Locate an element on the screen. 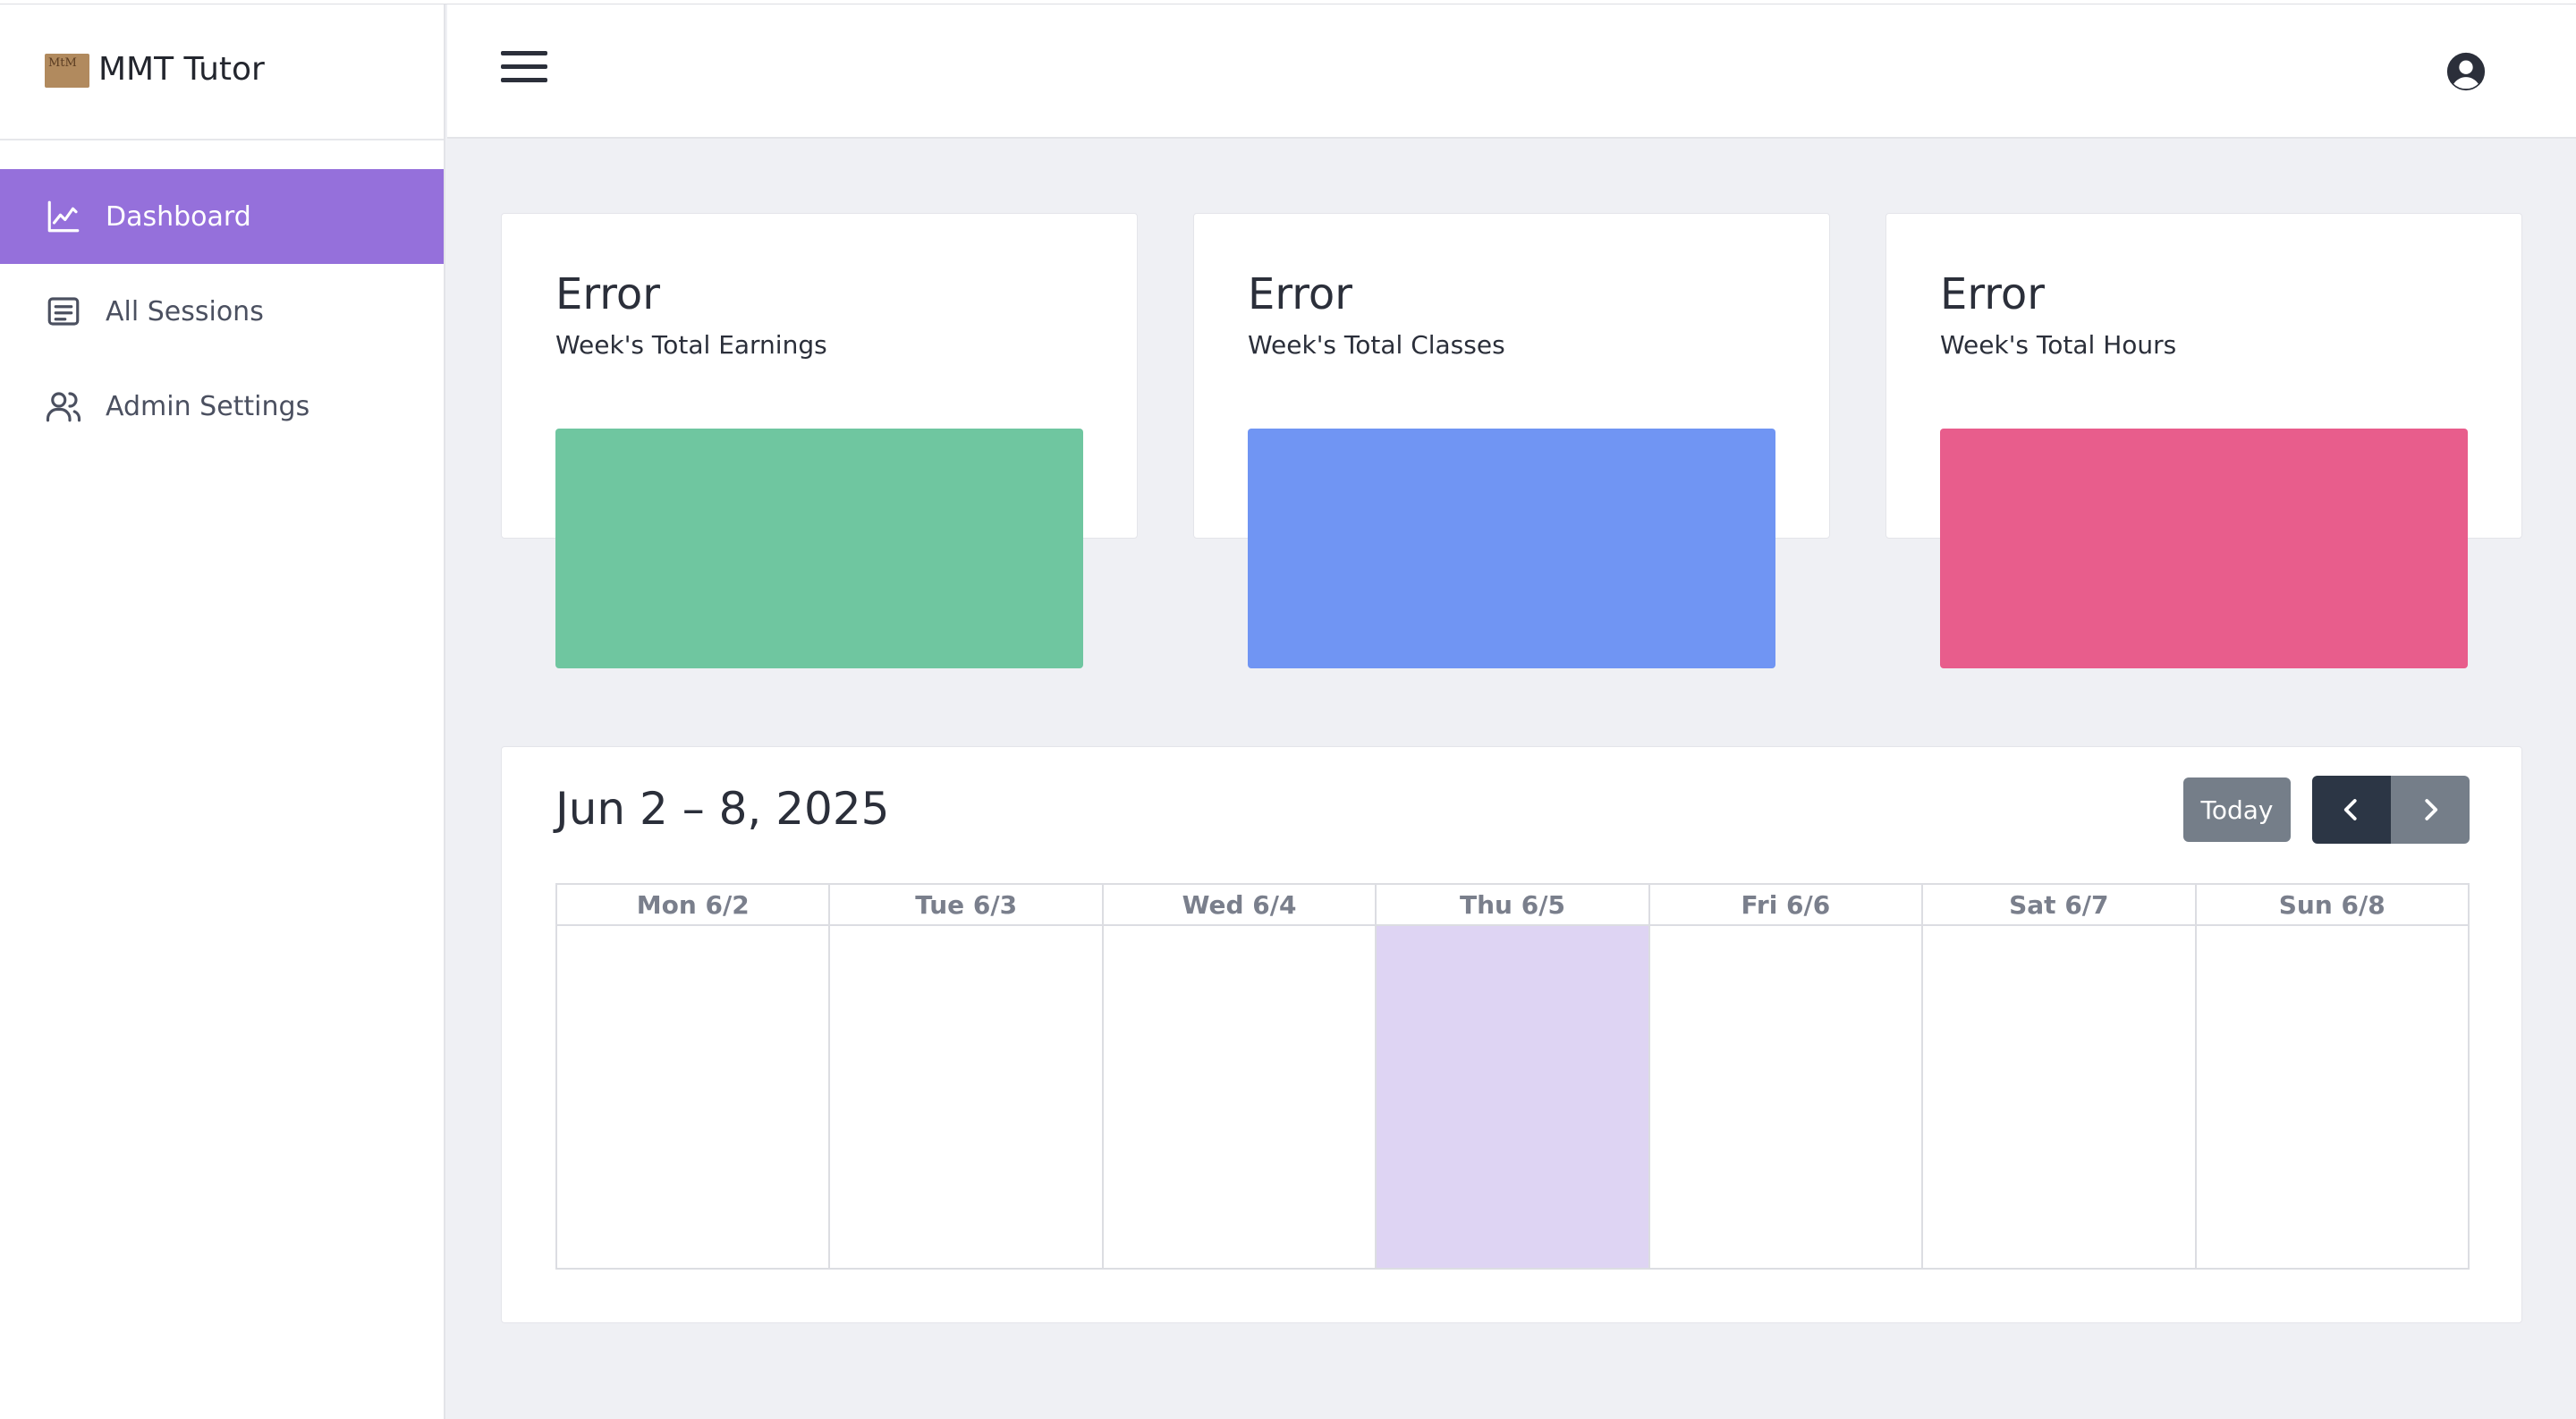 Image resolution: width=2576 pixels, height=1419 pixels. sidebar-item-label: All Sessions is located at coordinates (185, 311).